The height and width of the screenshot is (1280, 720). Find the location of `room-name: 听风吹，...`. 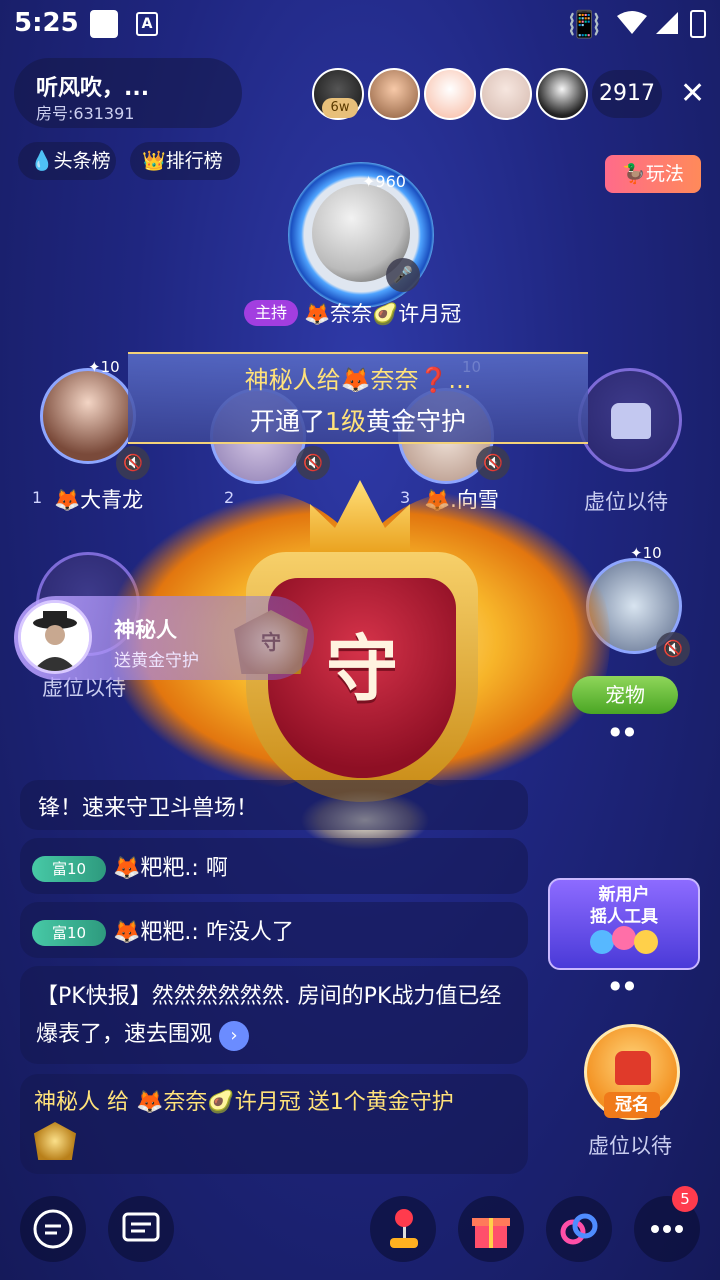

room-name: 听风吹，... is located at coordinates (93, 88).